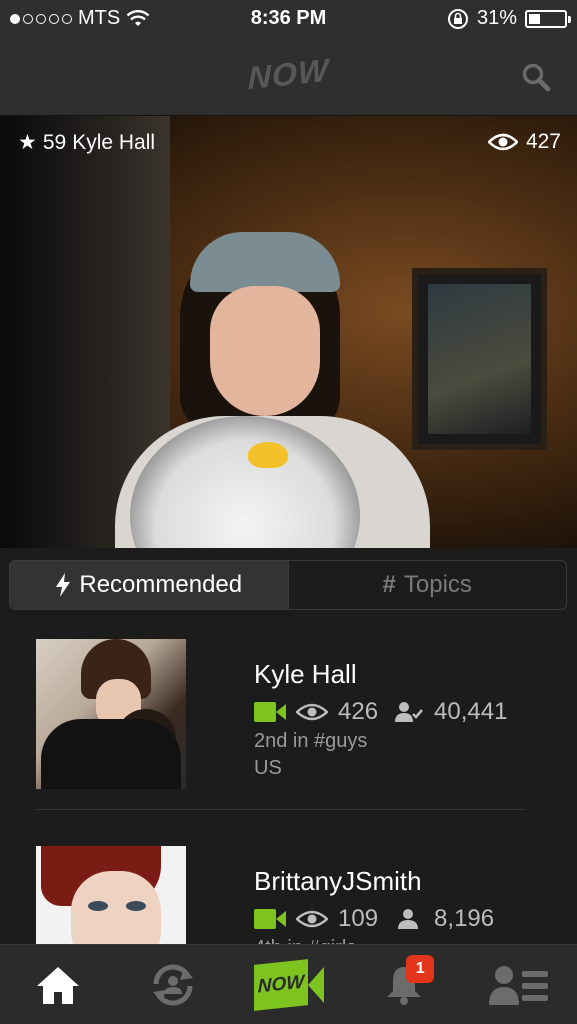 The height and width of the screenshot is (1024, 577). I want to click on tab-topics: # Topics, so click(427, 585).